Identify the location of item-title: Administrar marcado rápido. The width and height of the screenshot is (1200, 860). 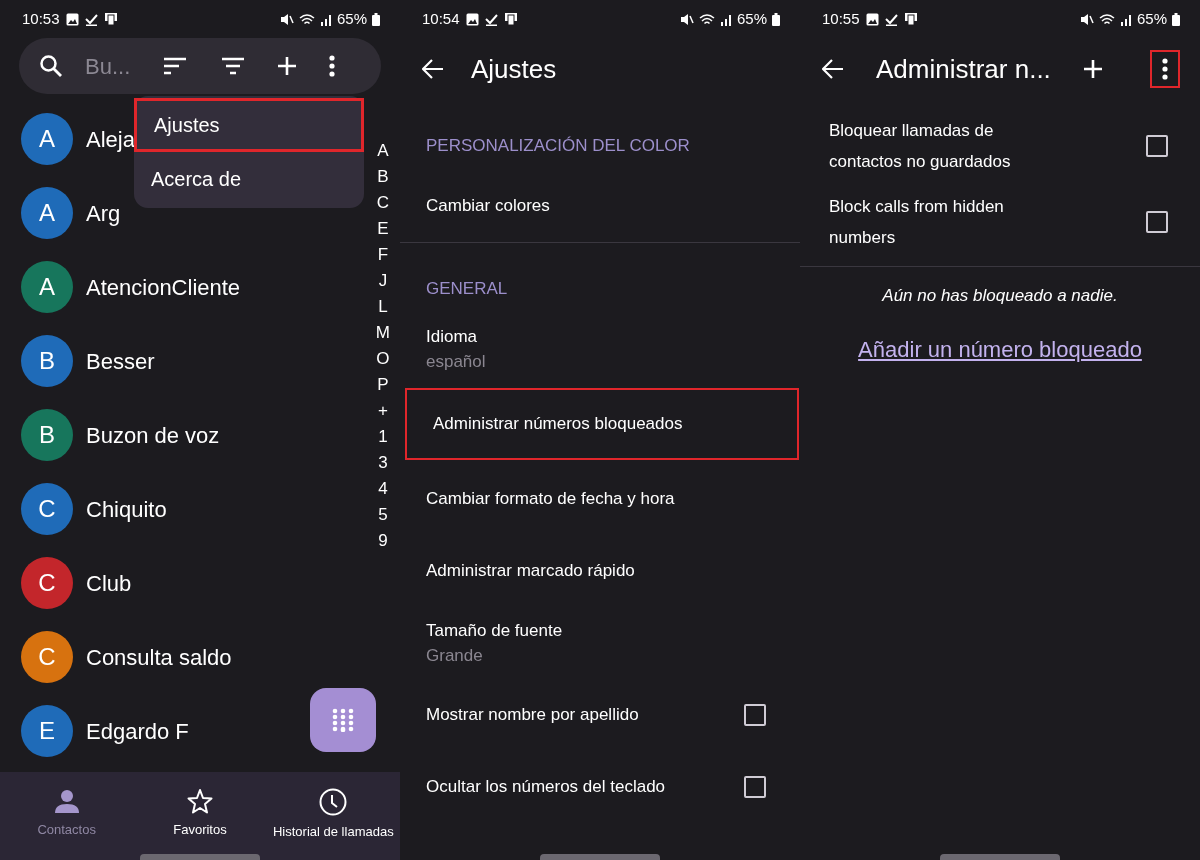
(530, 571).